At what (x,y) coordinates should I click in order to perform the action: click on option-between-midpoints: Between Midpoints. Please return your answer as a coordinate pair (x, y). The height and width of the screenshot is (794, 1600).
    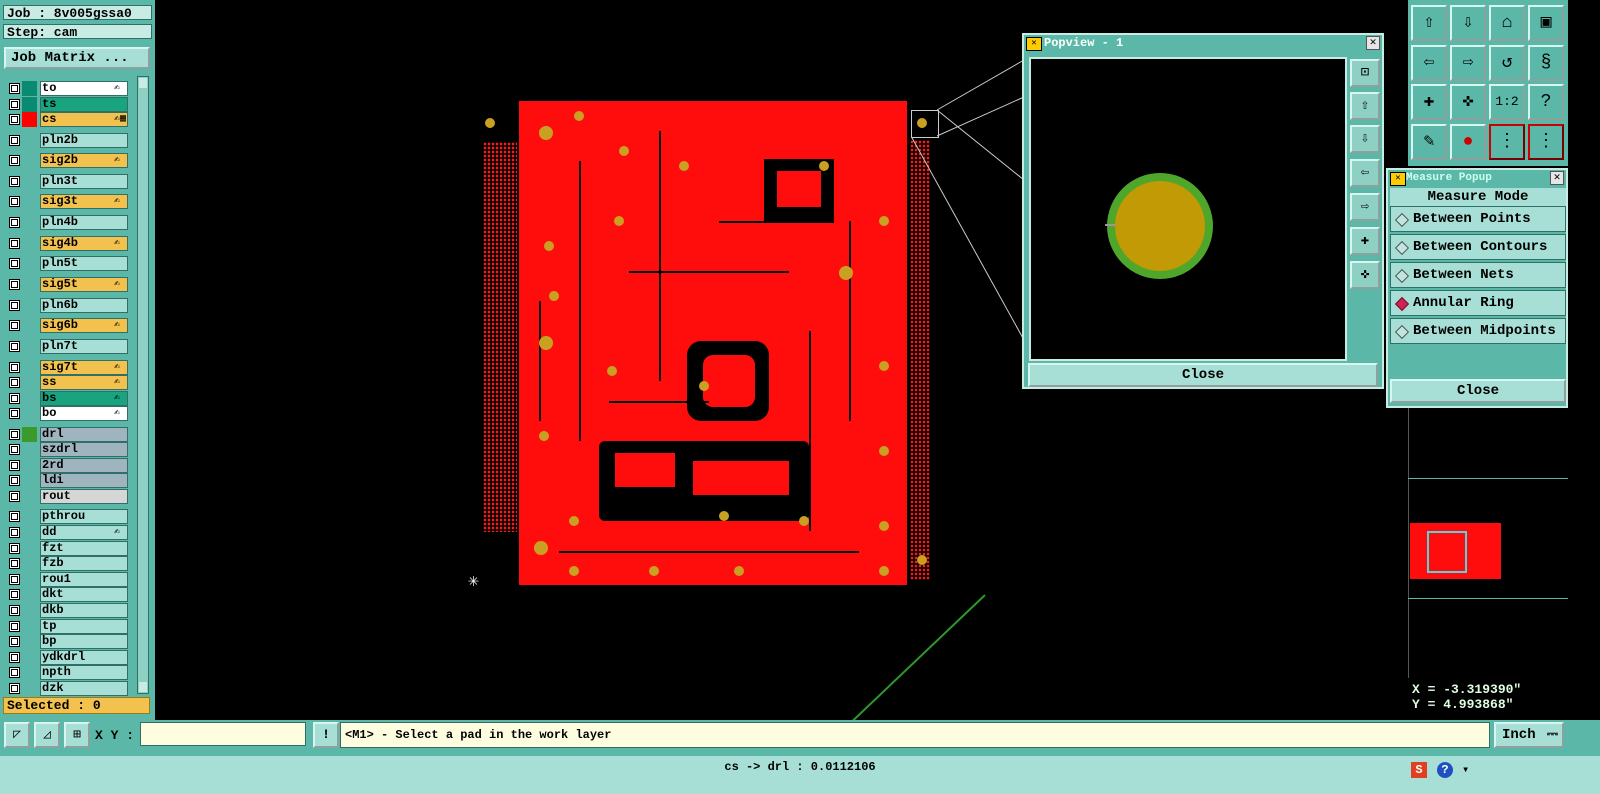
    Looking at the image, I should click on (1478, 331).